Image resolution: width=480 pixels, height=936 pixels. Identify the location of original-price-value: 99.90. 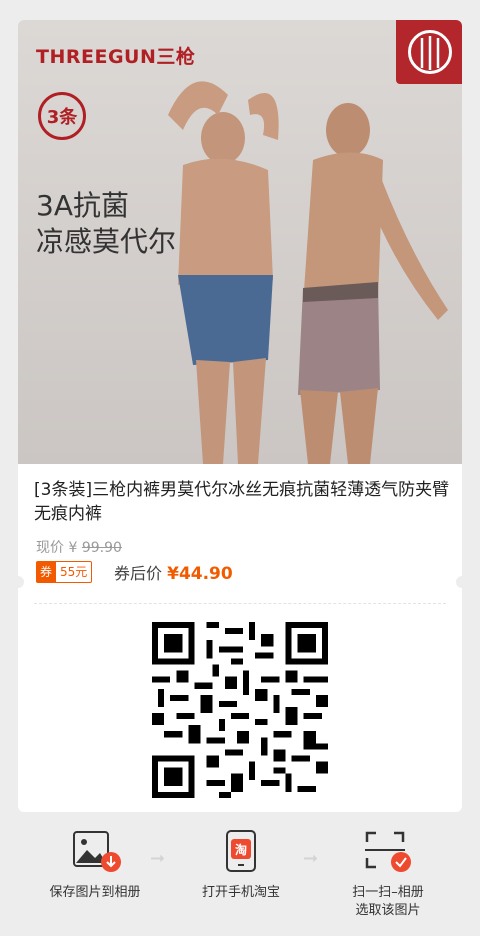
(101, 548).